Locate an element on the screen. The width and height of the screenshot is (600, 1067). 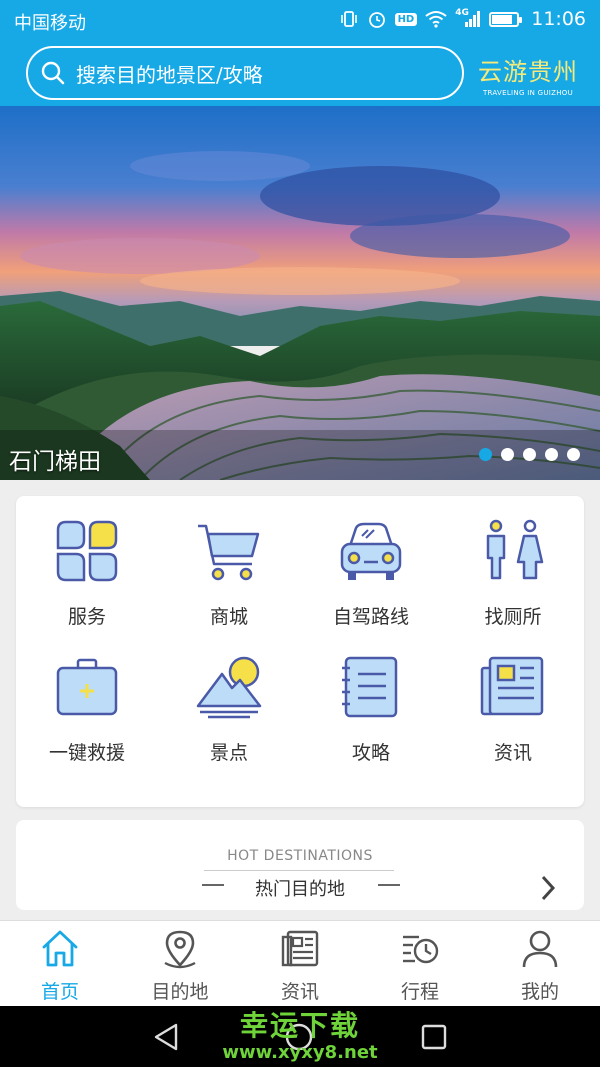
search-bar: 搜索目的地景区/攻略 is located at coordinates (245, 73).